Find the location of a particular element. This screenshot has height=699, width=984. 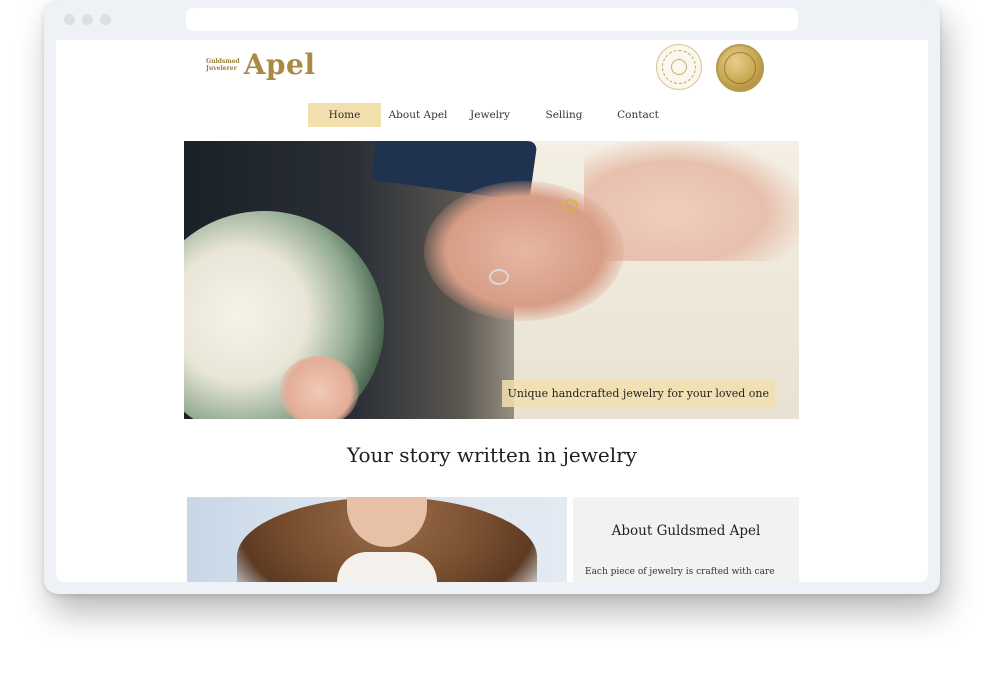

about-title: About Guldsmed Apel is located at coordinates (686, 531).